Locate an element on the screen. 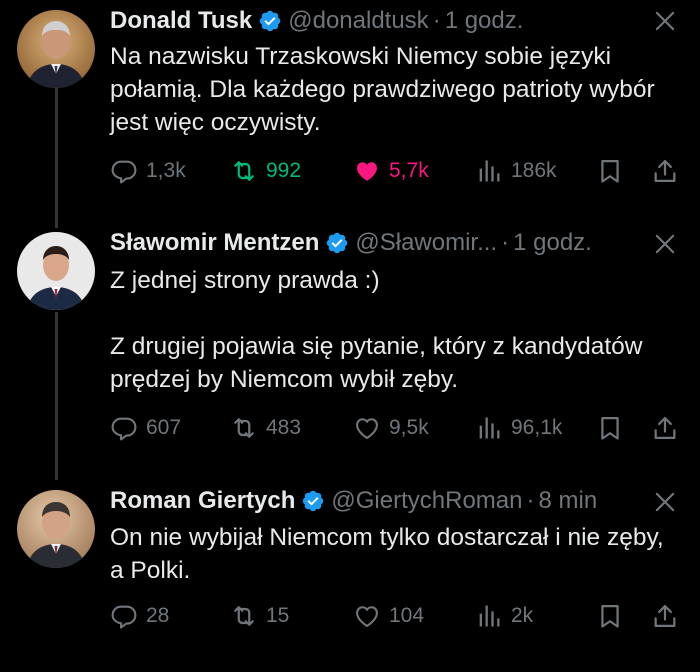 This screenshot has width=700, height=672. tweet-header: Roman Giertych @GiertychRoman · 8 min is located at coordinates (395, 501).